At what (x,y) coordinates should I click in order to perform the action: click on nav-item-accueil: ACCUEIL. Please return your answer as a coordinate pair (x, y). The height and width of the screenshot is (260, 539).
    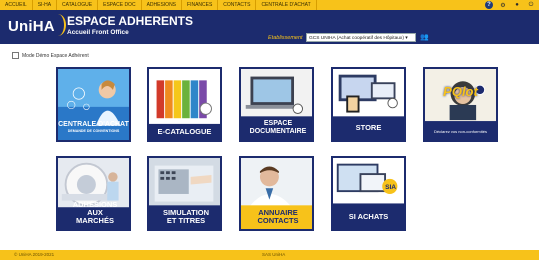
    Looking at the image, I should click on (16, 5).